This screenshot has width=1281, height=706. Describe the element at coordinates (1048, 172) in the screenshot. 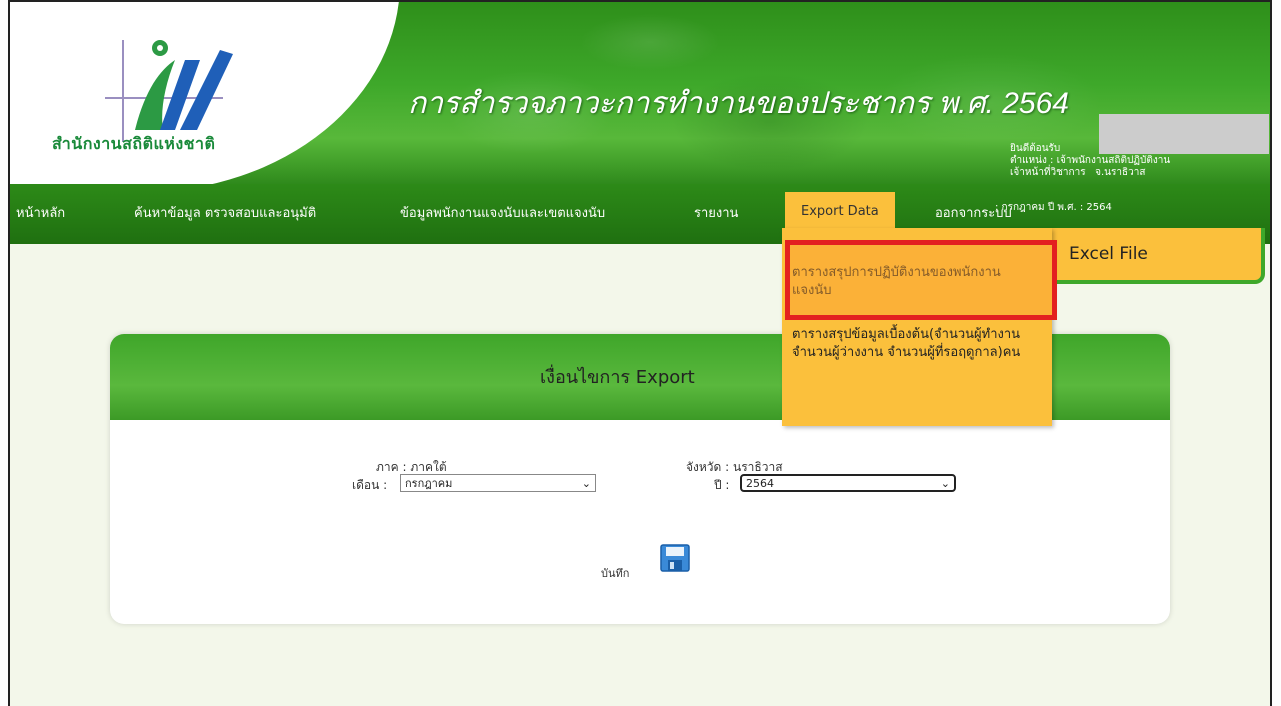

I see `user-officer: เจ้าหน้าที่วิชาการ` at that location.